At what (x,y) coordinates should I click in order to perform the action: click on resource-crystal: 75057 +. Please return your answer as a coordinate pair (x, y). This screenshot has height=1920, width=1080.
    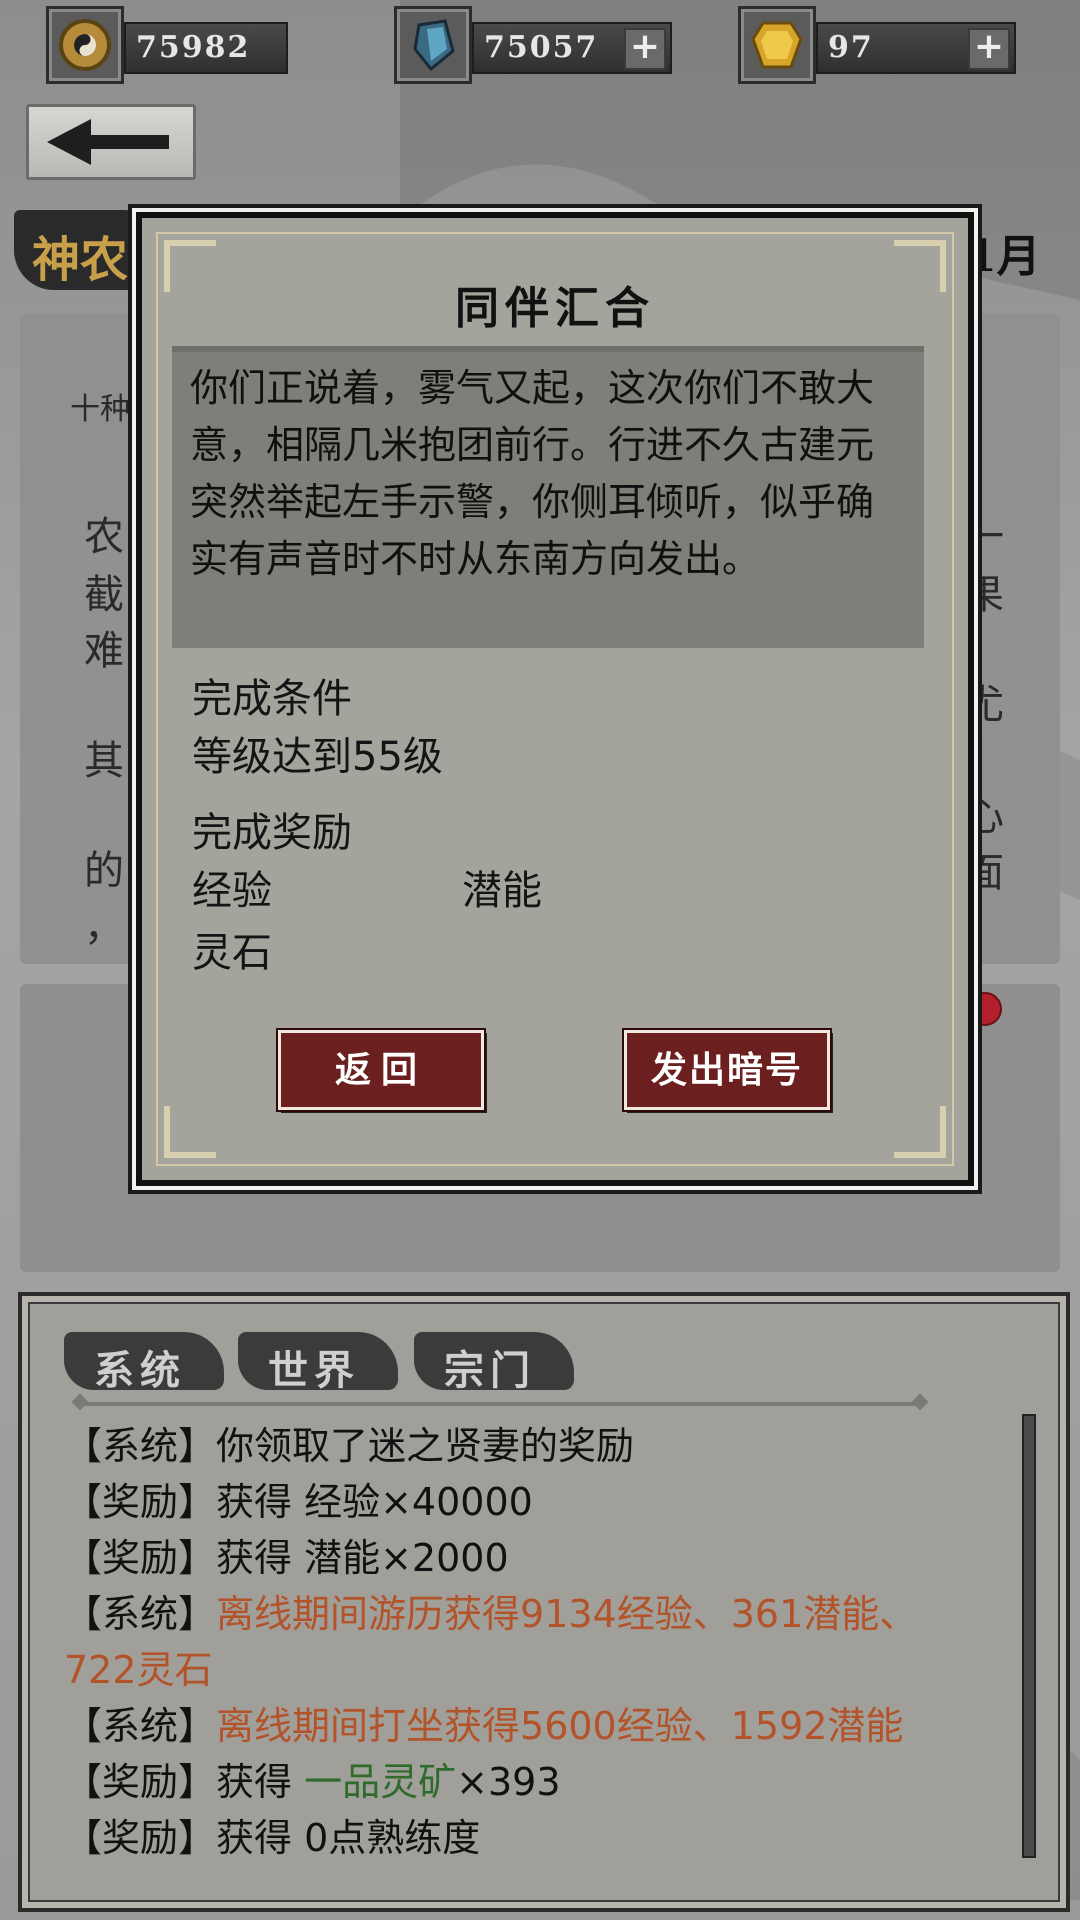
    Looking at the image, I should click on (534, 45).